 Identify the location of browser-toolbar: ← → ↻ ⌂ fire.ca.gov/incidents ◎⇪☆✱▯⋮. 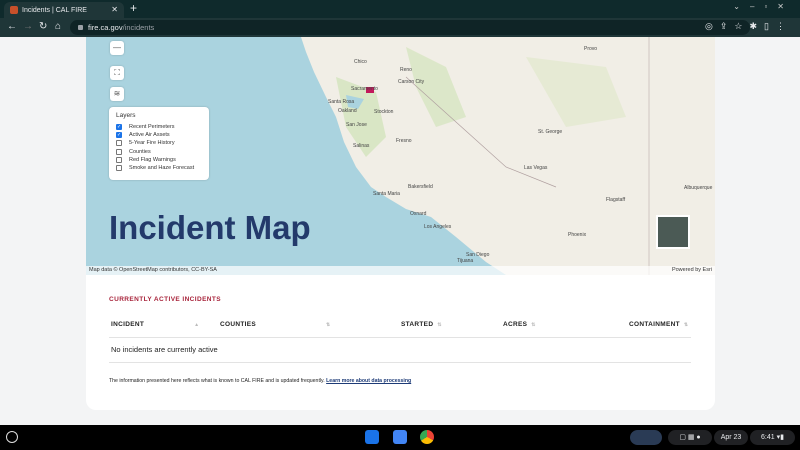
(400, 27).